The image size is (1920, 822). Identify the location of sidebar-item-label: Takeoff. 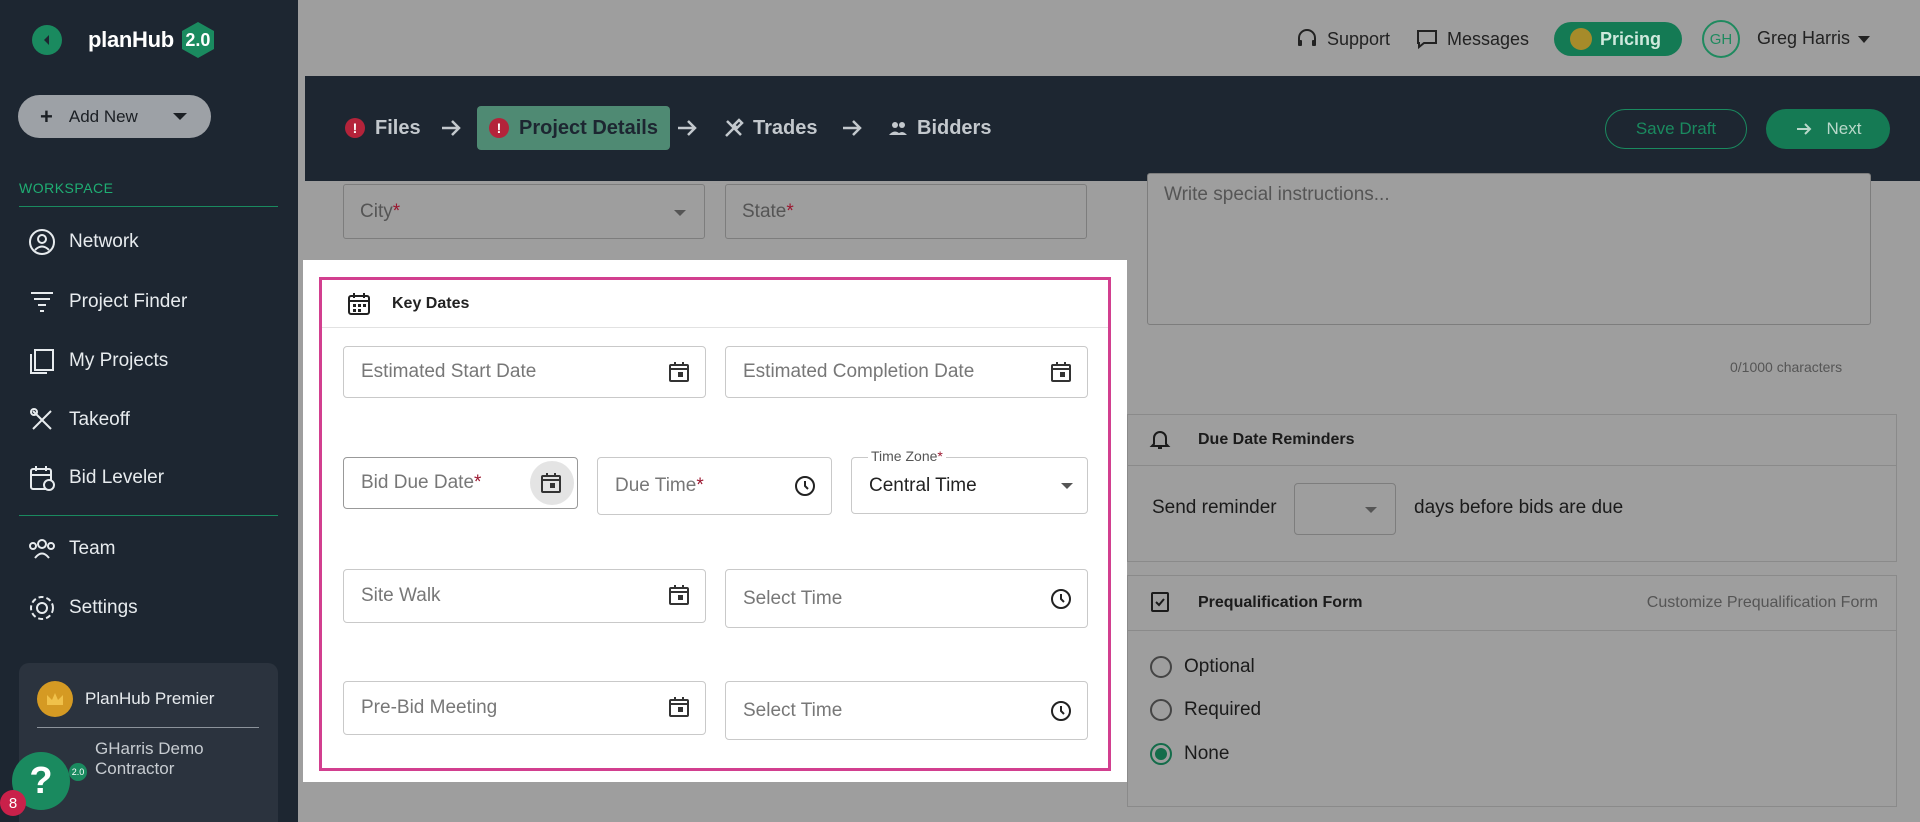
(99, 419).